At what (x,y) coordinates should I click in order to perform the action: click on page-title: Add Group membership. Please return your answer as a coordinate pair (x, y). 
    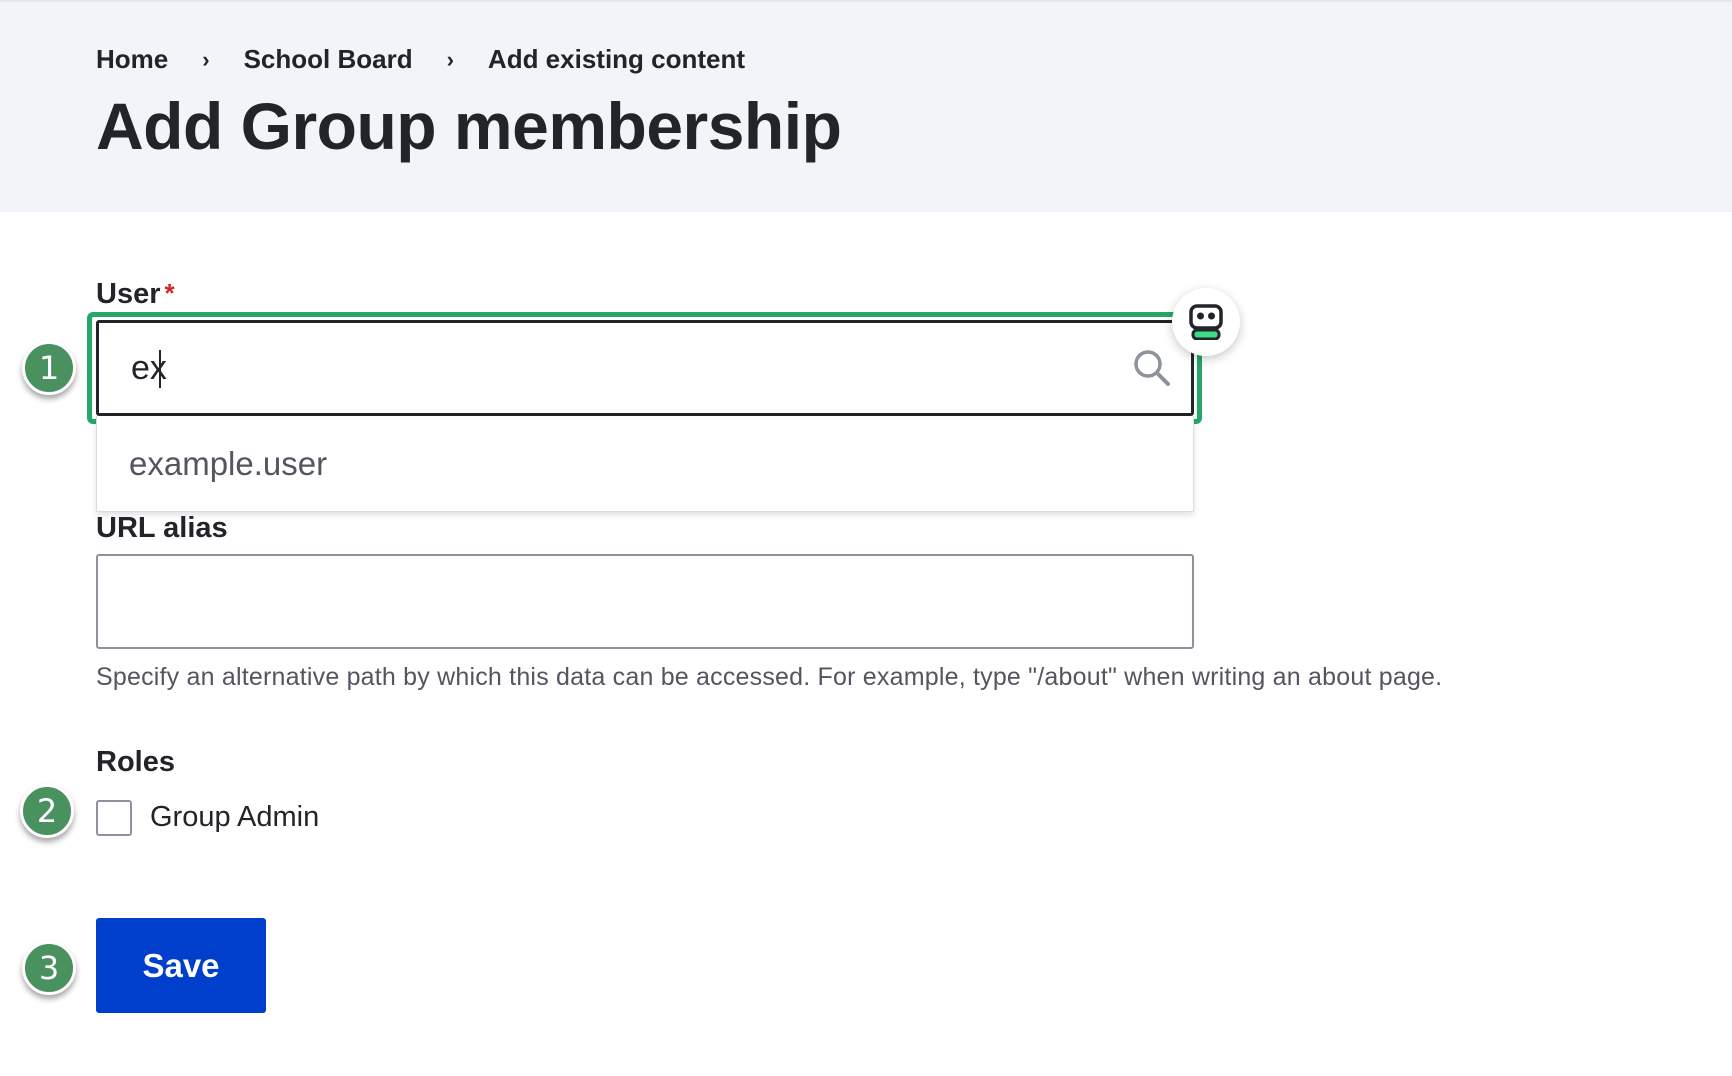
    Looking at the image, I should click on (469, 126).